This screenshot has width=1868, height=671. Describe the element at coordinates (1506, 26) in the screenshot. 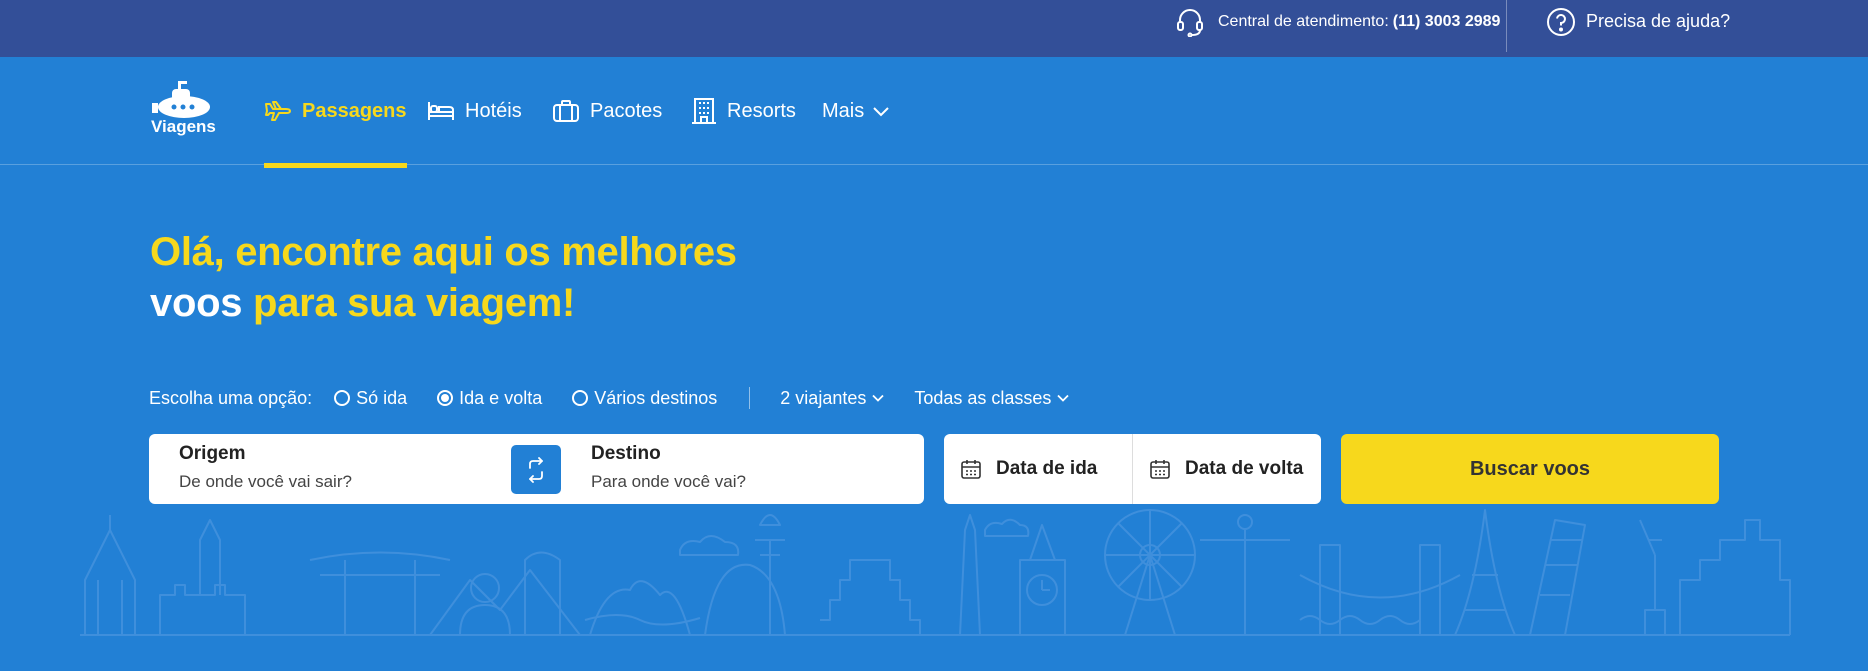

I see `topbar-divider` at that location.